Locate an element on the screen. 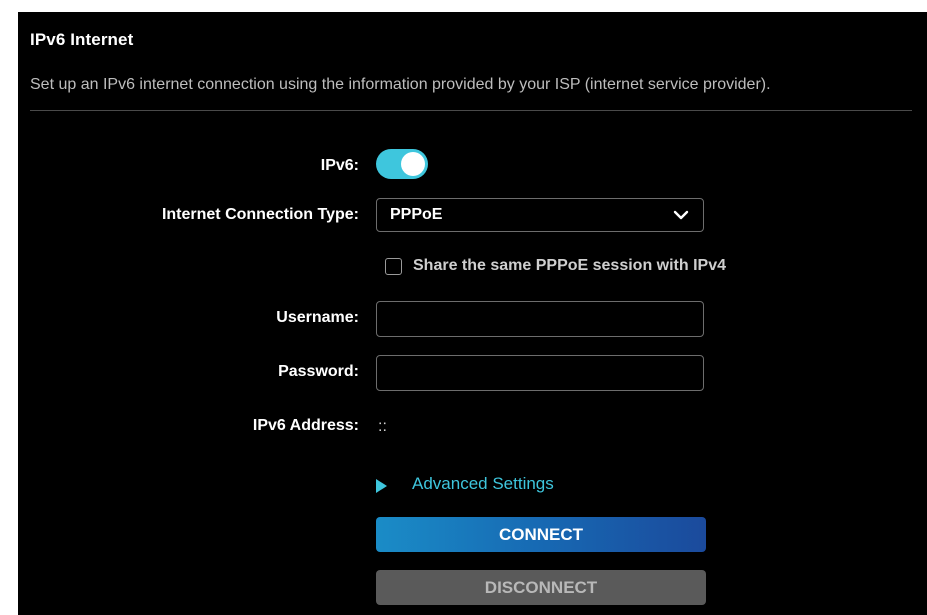  username-label: Username: is located at coordinates (317, 317).